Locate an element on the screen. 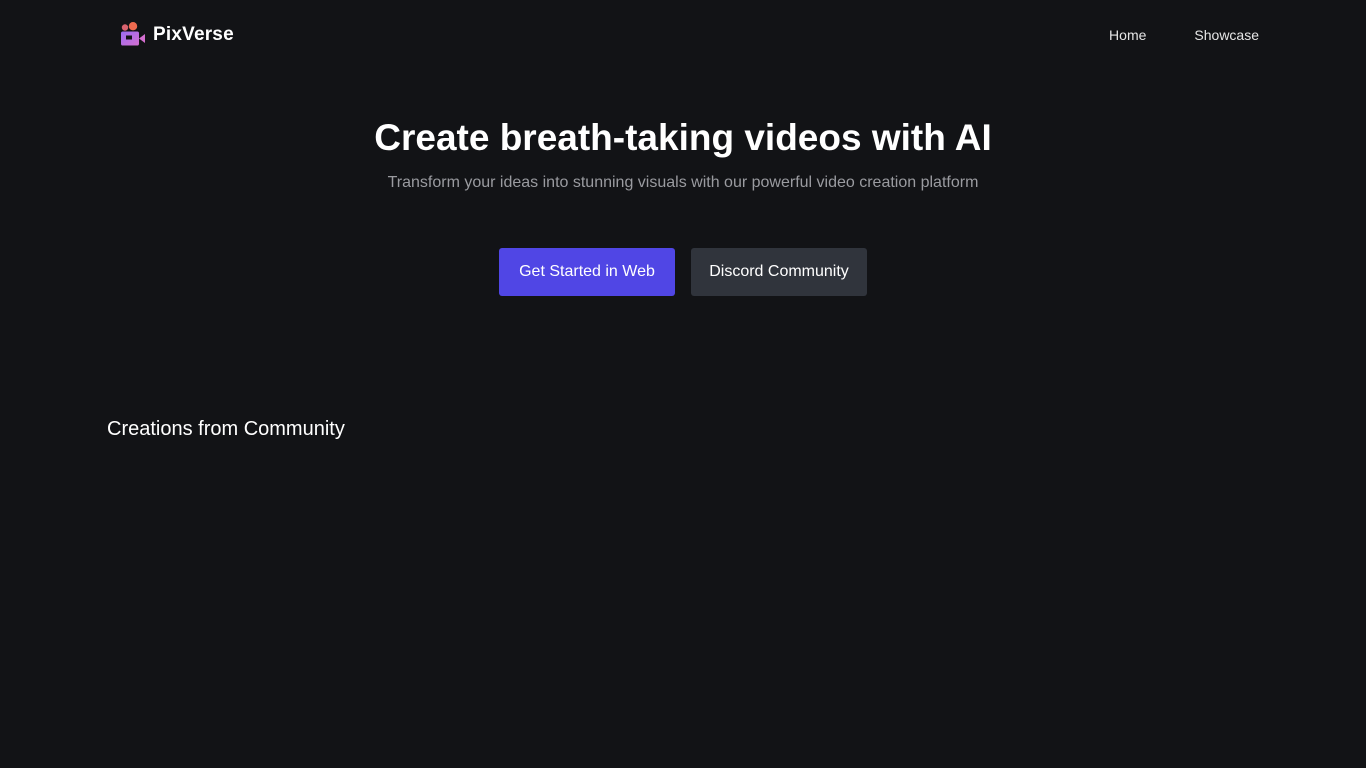 This screenshot has width=1366, height=768. nav-showcase-link: Showcase is located at coordinates (1226, 35).